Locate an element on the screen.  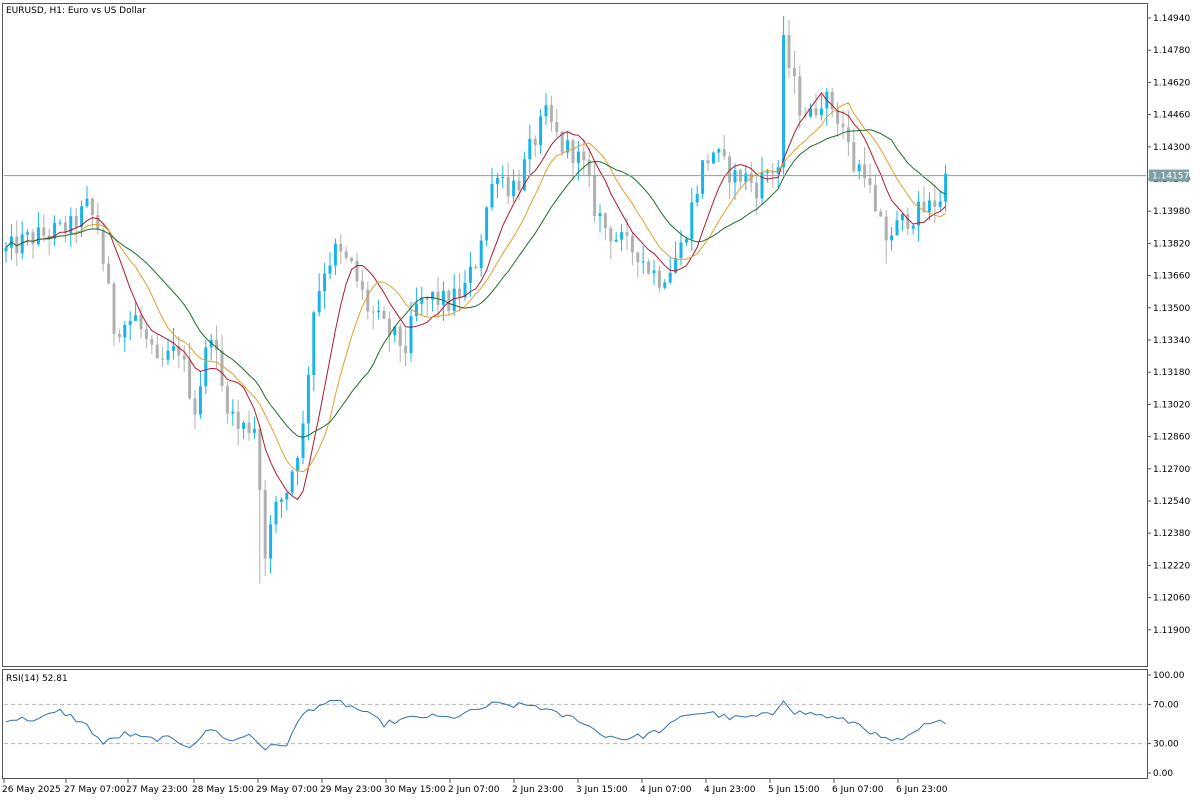
rsi-tick-label: 0.00 is located at coordinates (1163, 774).